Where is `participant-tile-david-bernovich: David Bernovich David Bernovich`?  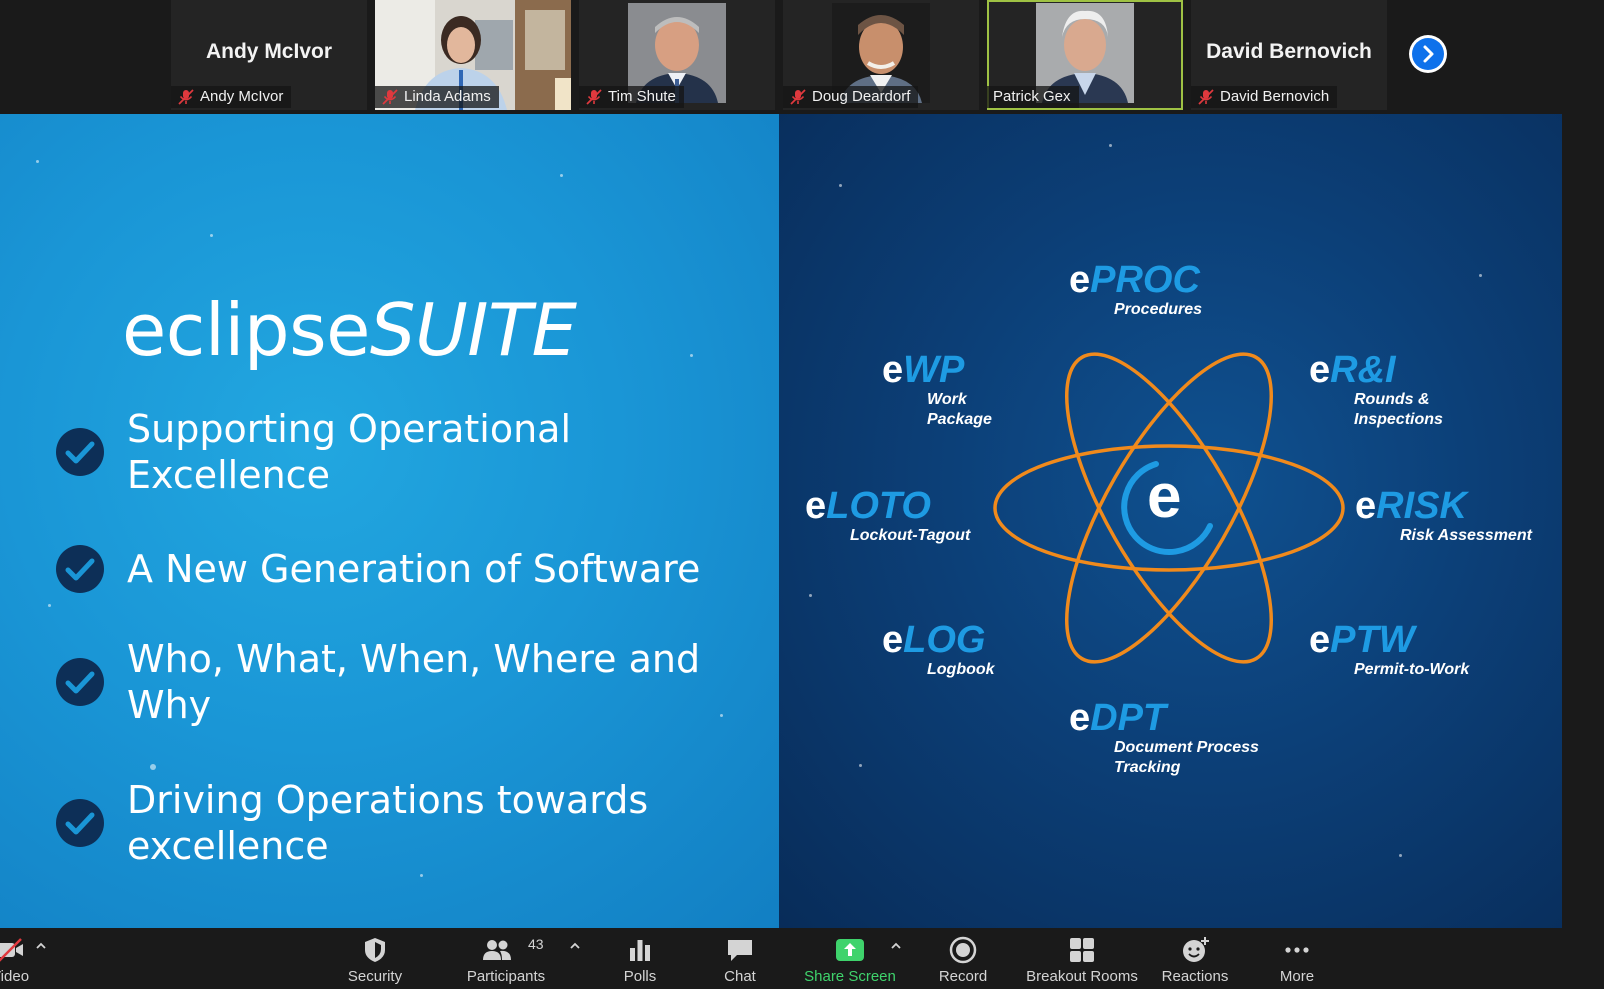 participant-tile-david-bernovich: David Bernovich David Bernovich is located at coordinates (1289, 55).